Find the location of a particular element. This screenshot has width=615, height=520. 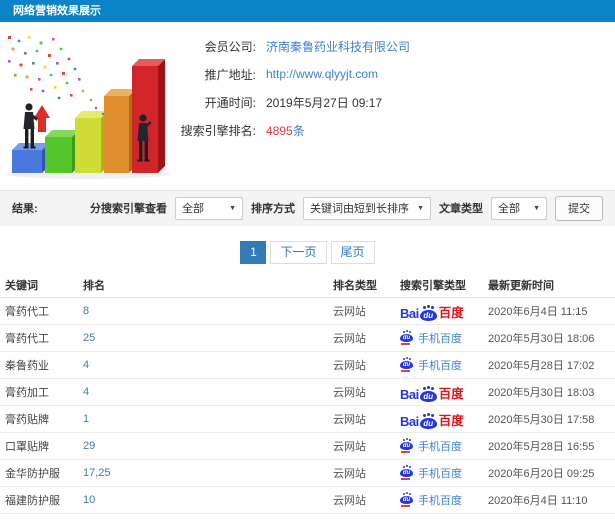

sort-select: 关键词由短到长排序 ▼ is located at coordinates (367, 208).